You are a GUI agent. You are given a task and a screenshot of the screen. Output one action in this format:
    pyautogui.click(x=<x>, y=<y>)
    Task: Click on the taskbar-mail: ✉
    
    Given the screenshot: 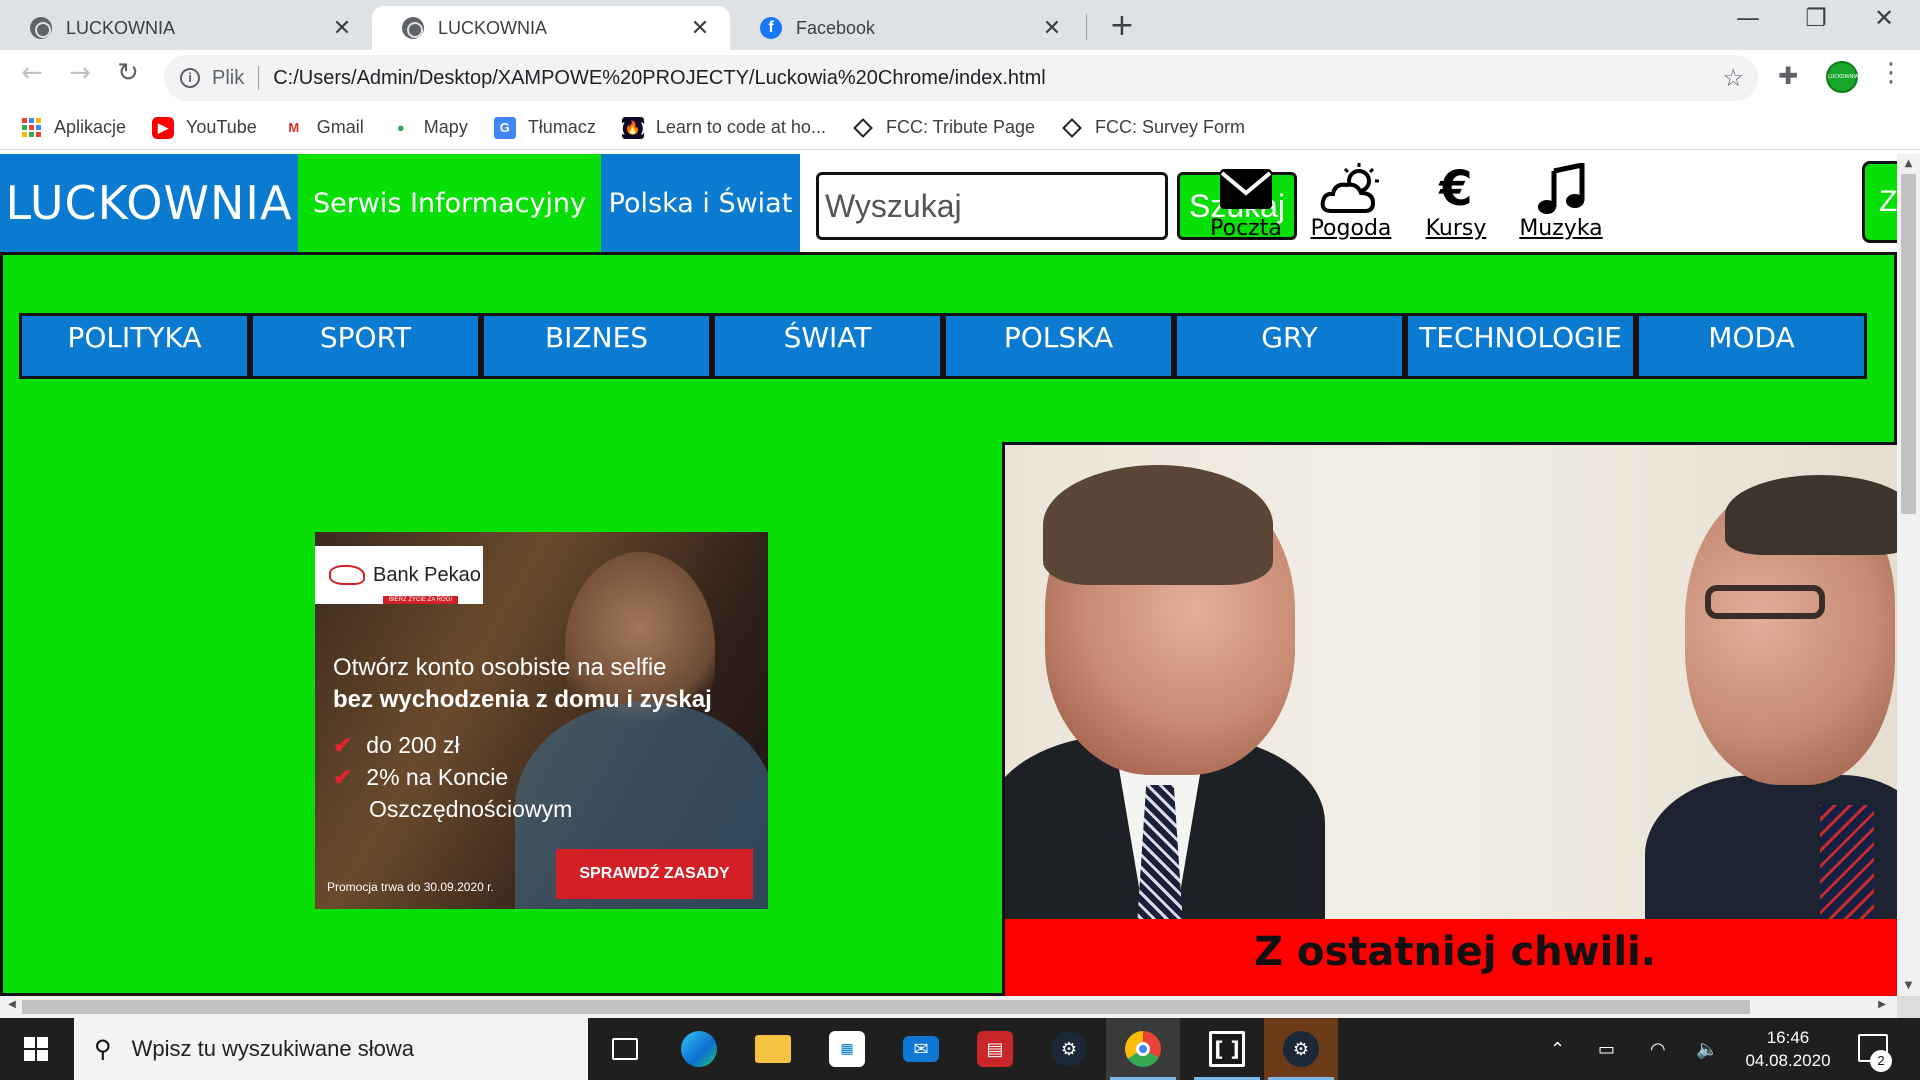 What is the action you would take?
    pyautogui.click(x=921, y=1049)
    